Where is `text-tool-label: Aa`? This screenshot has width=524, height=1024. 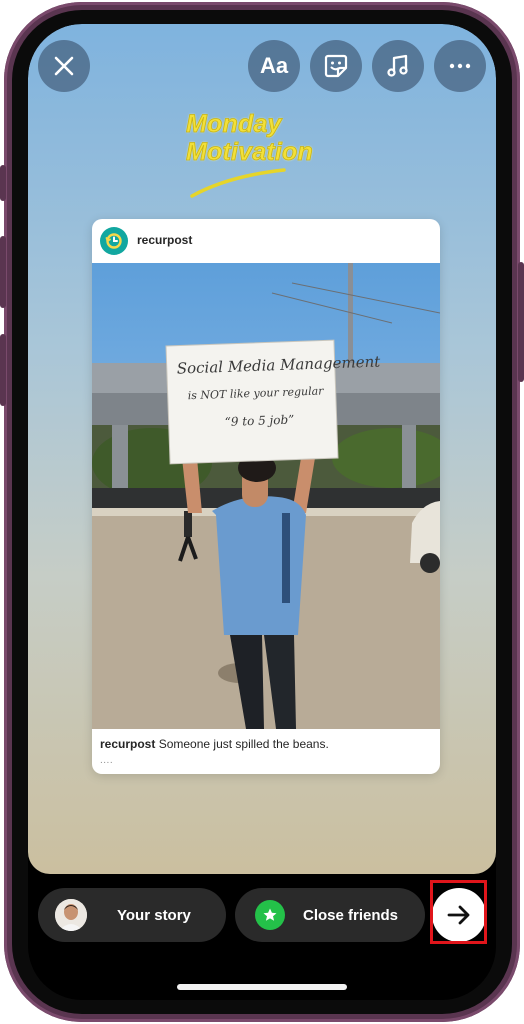 text-tool-label: Aa is located at coordinates (274, 65).